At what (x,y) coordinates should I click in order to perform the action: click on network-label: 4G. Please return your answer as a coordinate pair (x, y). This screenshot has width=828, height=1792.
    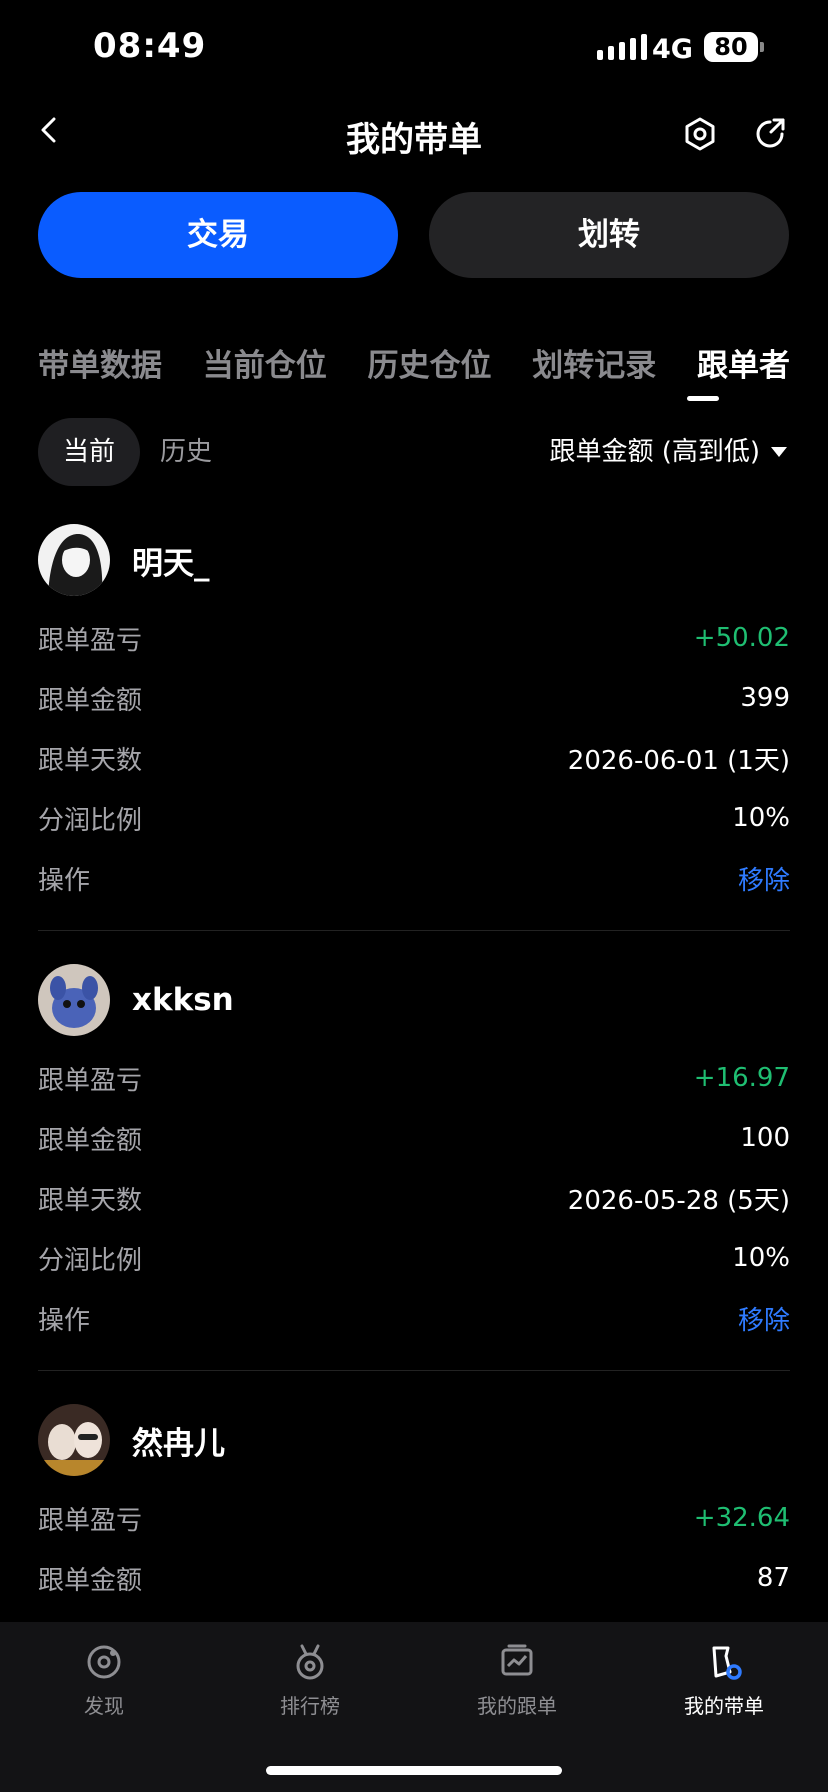
    Looking at the image, I should click on (672, 49).